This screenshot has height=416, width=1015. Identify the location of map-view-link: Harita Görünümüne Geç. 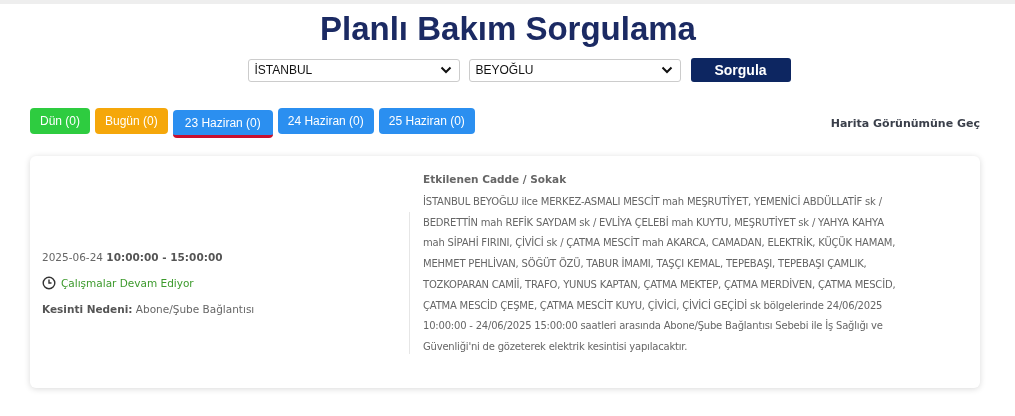
(905, 123).